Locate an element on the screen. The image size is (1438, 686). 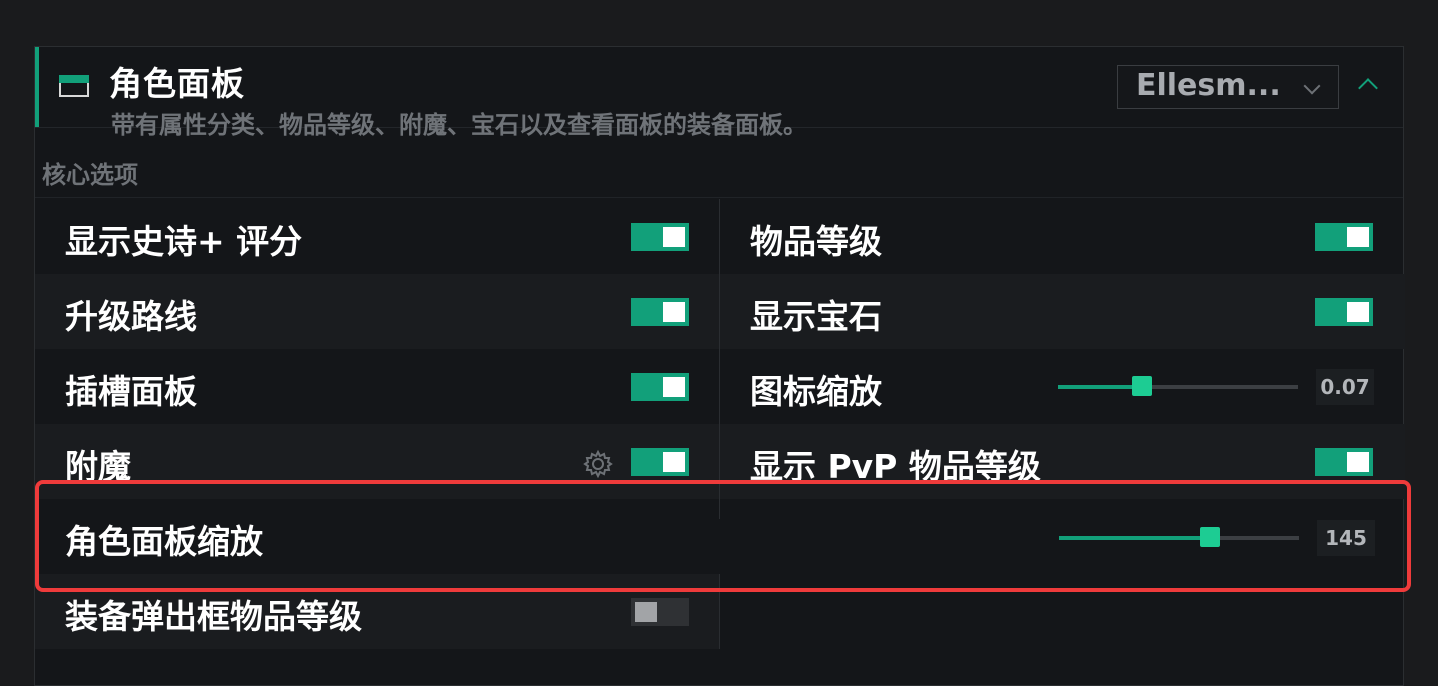
toggle-upgrade-track is located at coordinates (660, 312).